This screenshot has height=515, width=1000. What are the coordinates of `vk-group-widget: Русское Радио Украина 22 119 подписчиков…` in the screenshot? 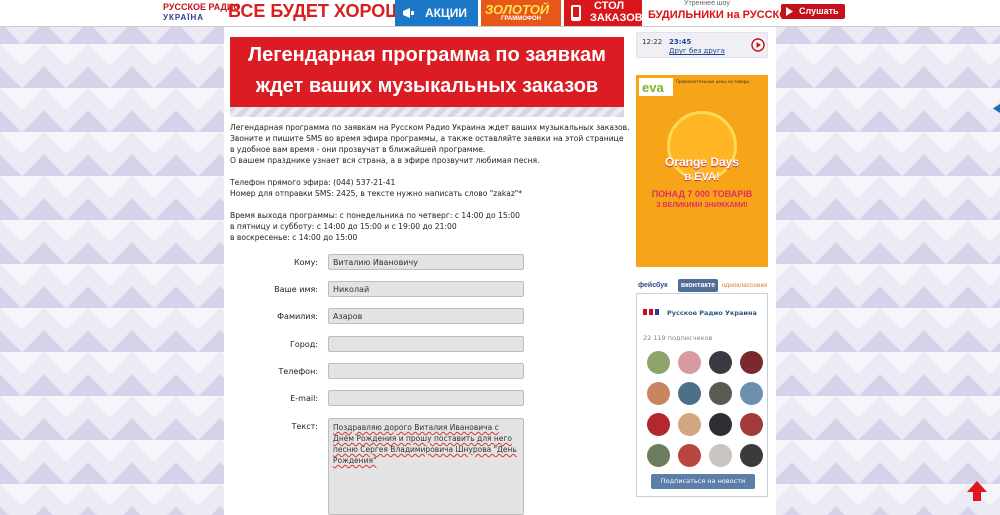 It's located at (702, 395).